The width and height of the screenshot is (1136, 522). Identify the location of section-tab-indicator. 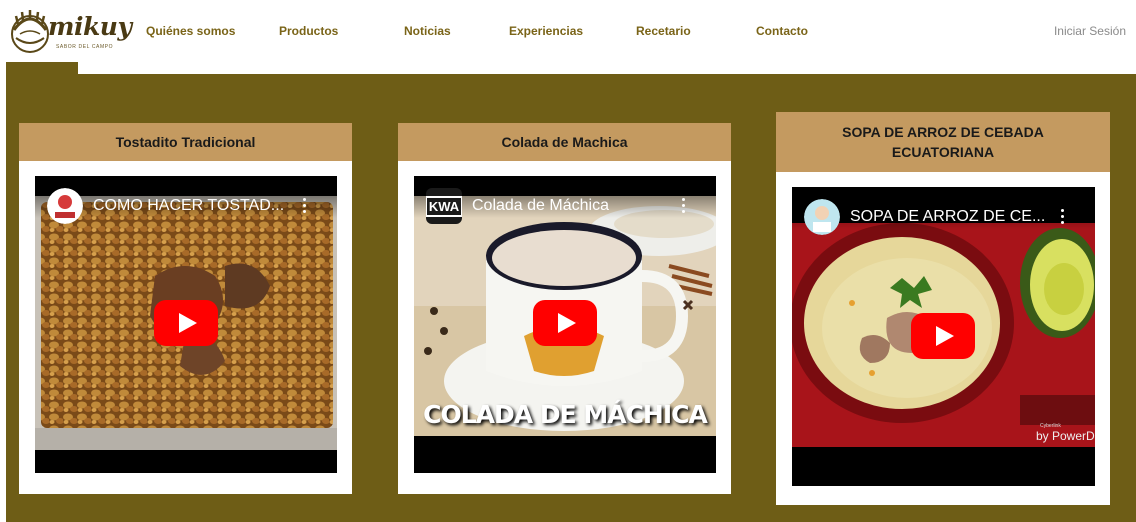
(42, 68).